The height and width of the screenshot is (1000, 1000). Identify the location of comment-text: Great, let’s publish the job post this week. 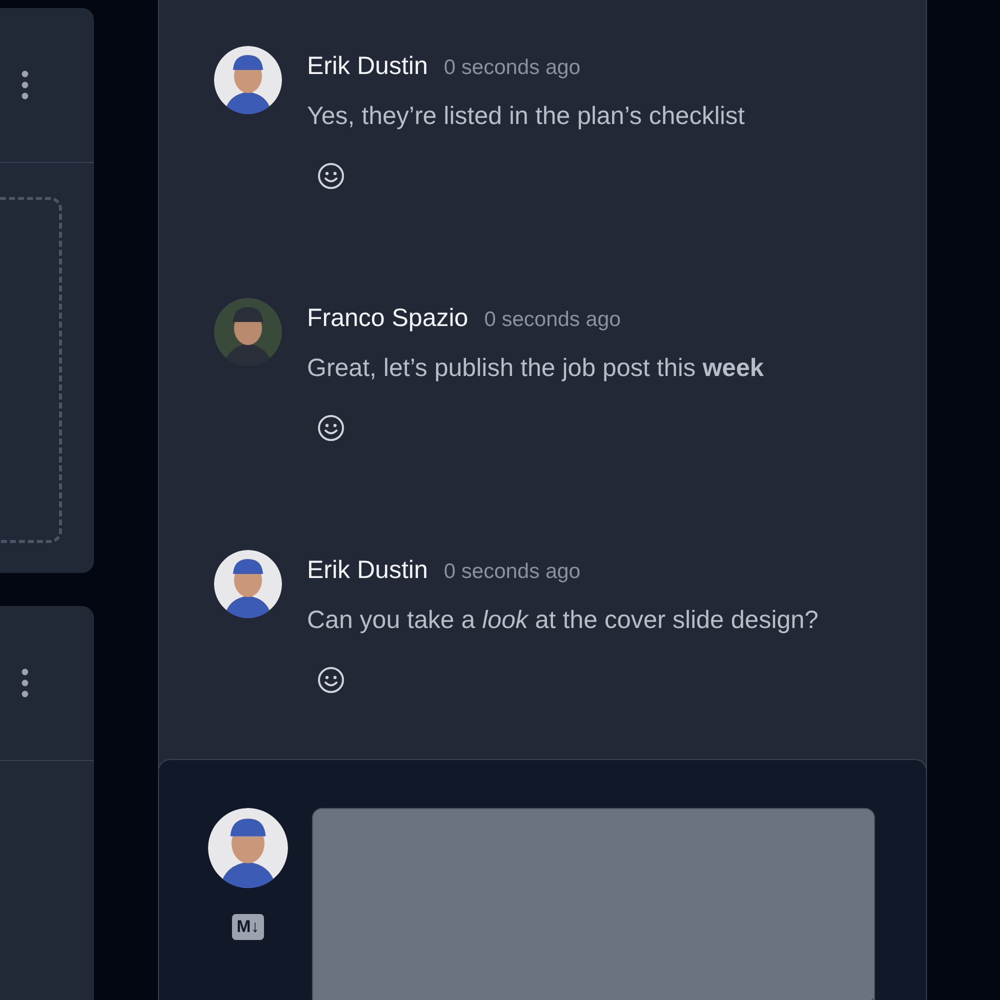
(536, 368).